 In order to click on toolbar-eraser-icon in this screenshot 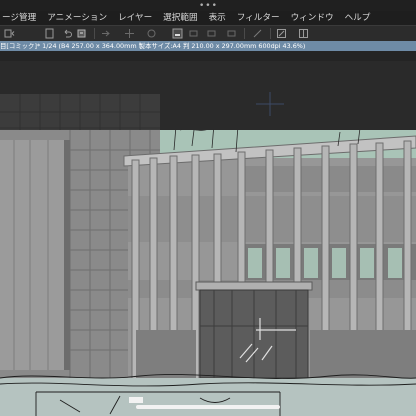, I will do `click(211, 33)`.